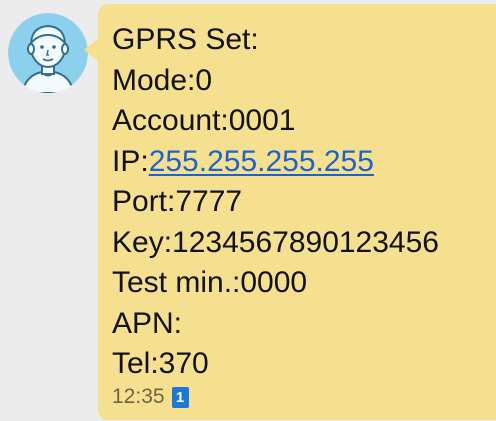 The image size is (496, 421). I want to click on message-timestamp: 12:35, so click(138, 396).